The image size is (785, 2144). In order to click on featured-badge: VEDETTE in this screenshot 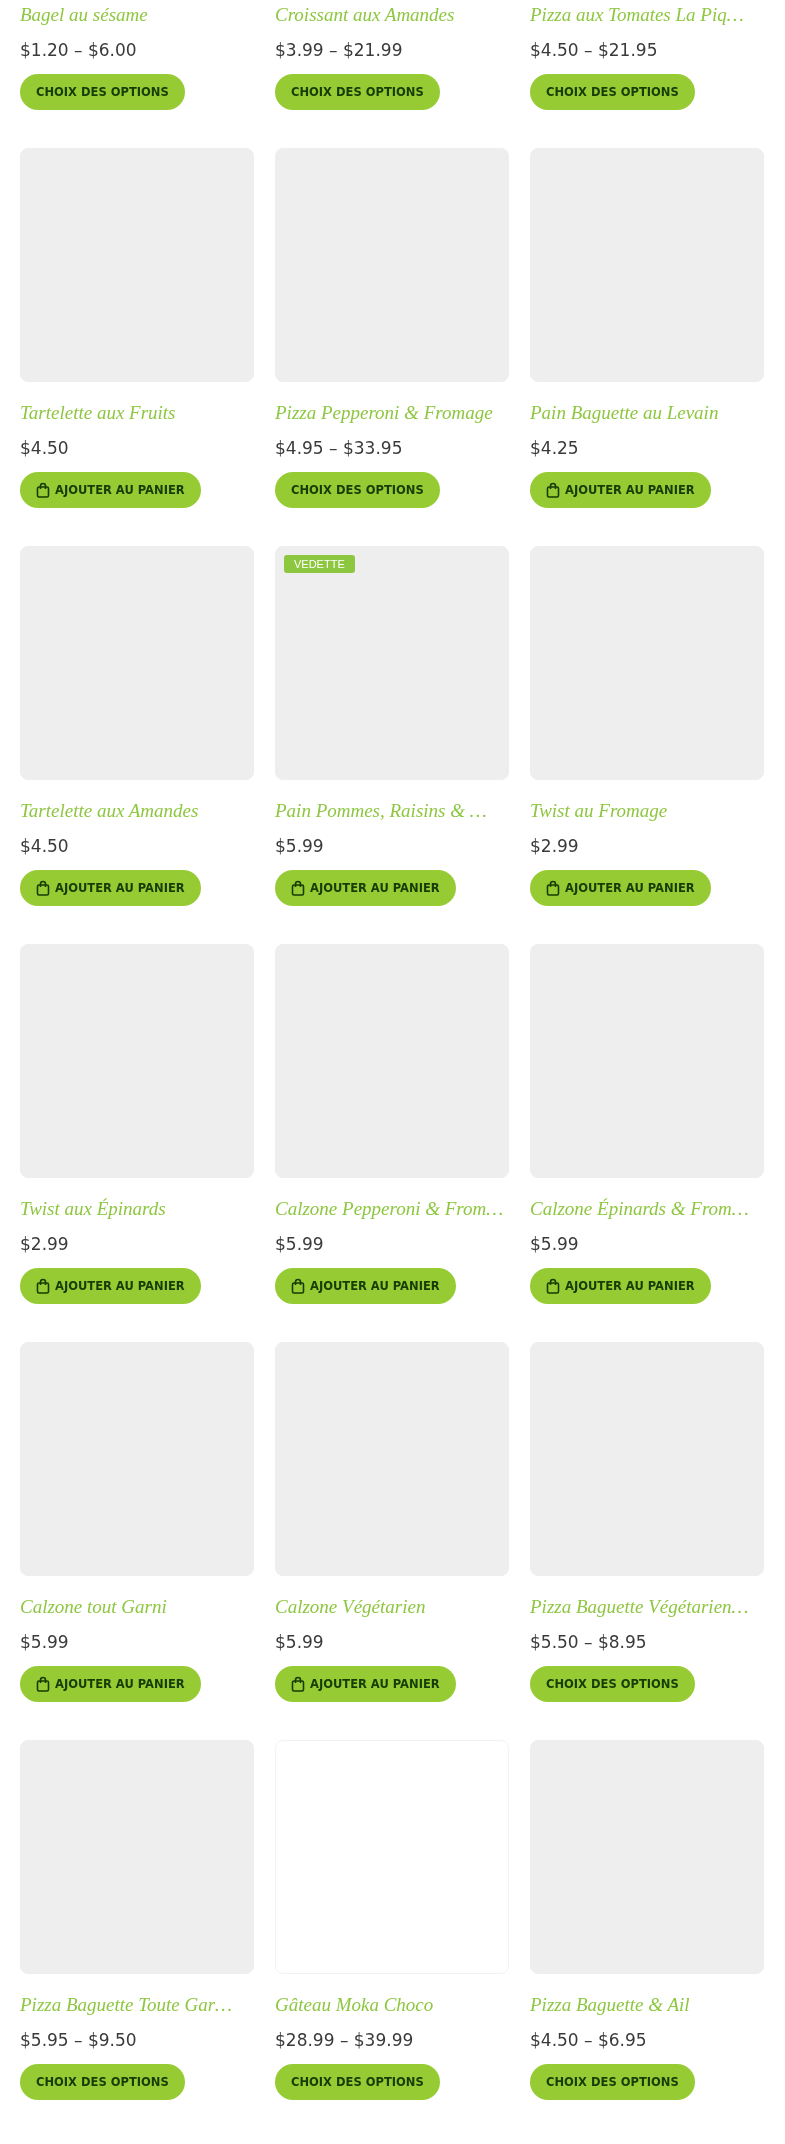, I will do `click(319, 564)`.